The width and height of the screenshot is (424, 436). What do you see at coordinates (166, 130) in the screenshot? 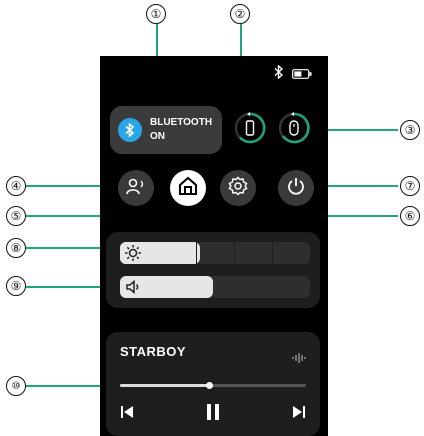
I see `bluetooth-toggle: BLUETOOTH ON` at bounding box center [166, 130].